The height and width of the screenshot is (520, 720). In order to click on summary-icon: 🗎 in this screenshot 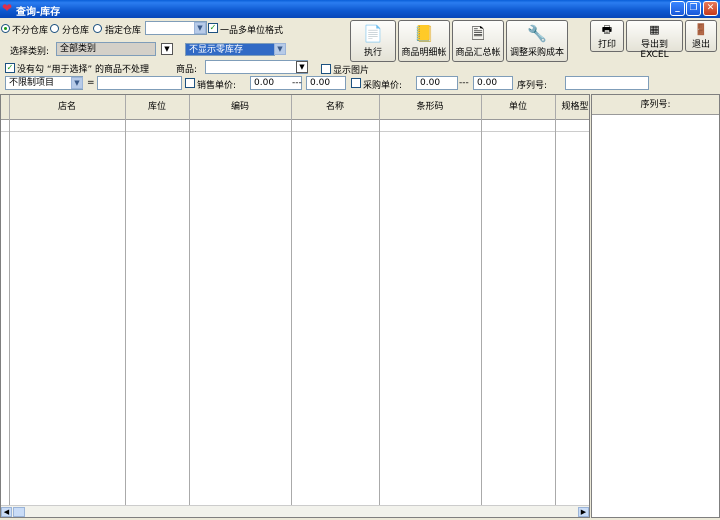, I will do `click(478, 33)`.